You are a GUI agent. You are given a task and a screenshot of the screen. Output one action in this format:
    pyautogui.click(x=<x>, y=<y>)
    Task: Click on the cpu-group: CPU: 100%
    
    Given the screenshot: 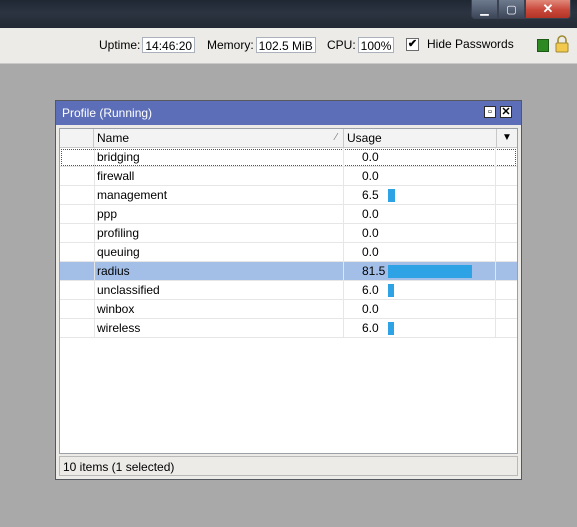 What is the action you would take?
    pyautogui.click(x=361, y=45)
    